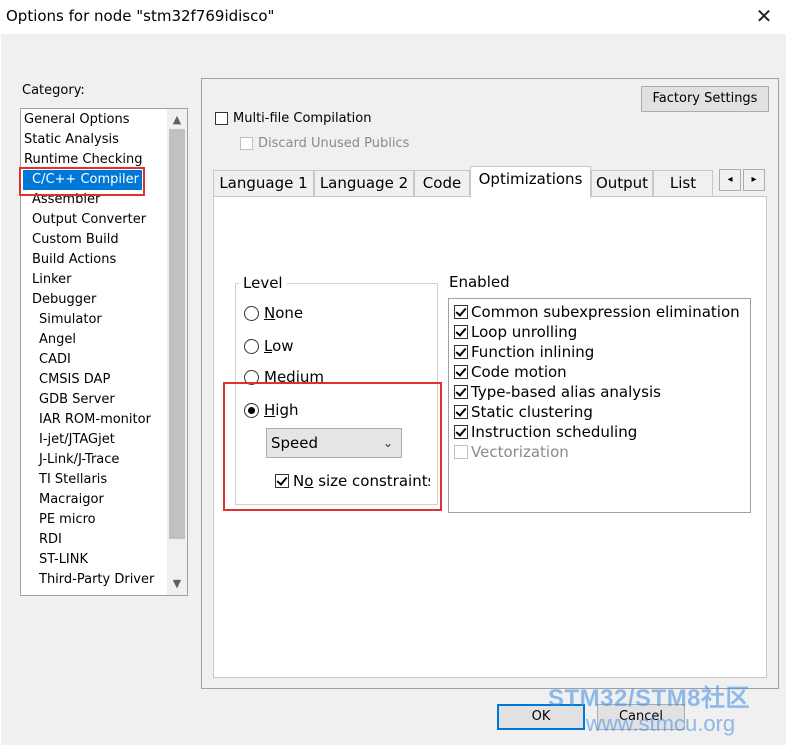 This screenshot has width=787, height=746. I want to click on tab-label: Code, so click(442, 183).